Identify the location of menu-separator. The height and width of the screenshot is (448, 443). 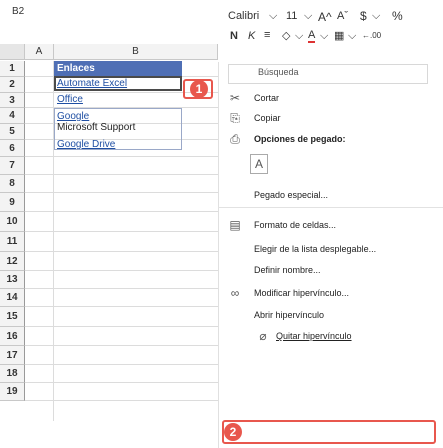
(330, 207).